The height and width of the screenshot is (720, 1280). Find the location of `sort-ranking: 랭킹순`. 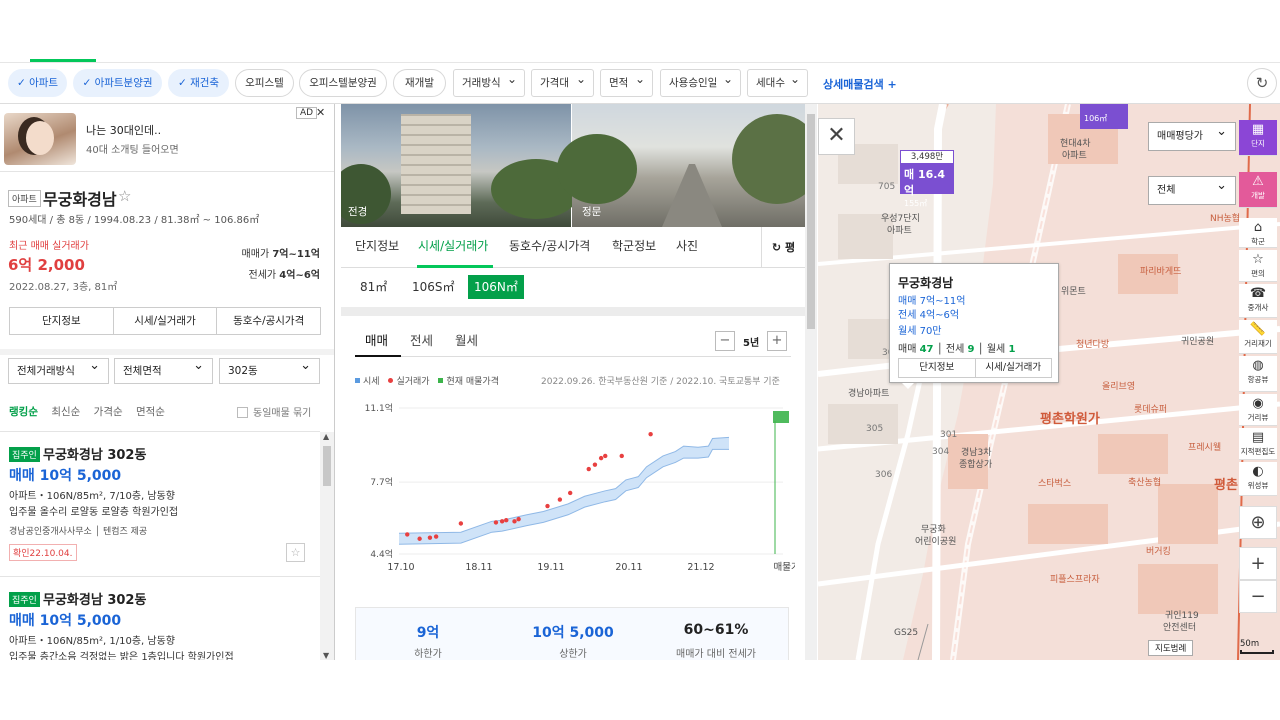

sort-ranking: 랭킹순 is located at coordinates (23, 412).